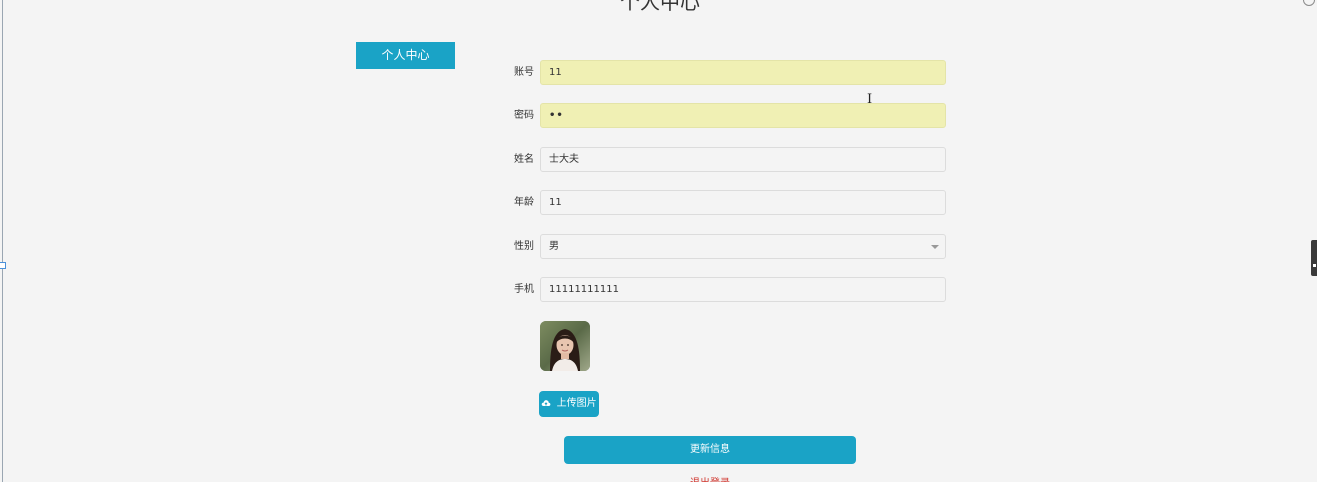 This screenshot has height=482, width=1317. I want to click on account-input: 11, so click(743, 72).